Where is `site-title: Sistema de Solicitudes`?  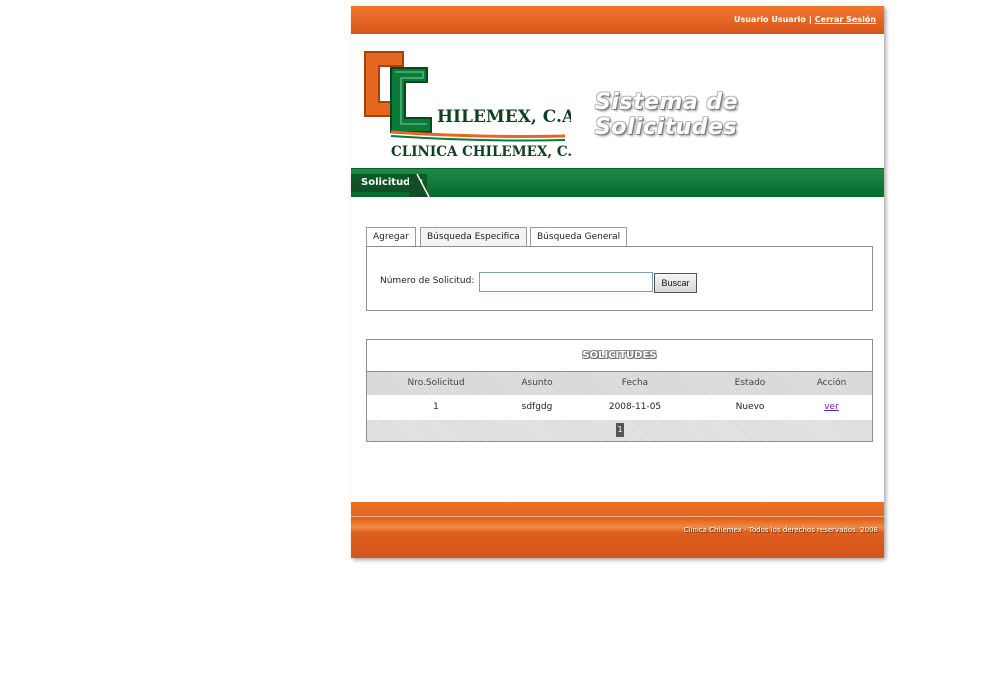 site-title: Sistema de Solicitudes is located at coordinates (667, 115).